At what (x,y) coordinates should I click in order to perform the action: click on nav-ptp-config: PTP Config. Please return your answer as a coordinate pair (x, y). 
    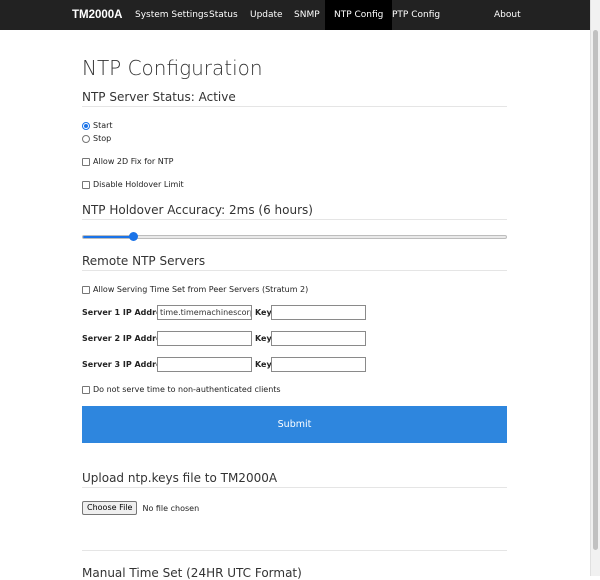
    Looking at the image, I should click on (416, 15).